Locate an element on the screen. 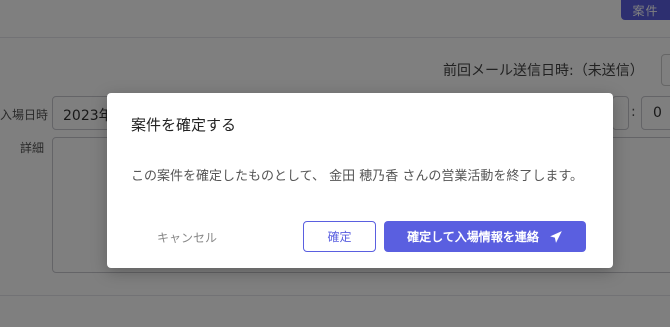  confirm-and-notify-button: 確定して入場情報を連絡 is located at coordinates (485, 236).